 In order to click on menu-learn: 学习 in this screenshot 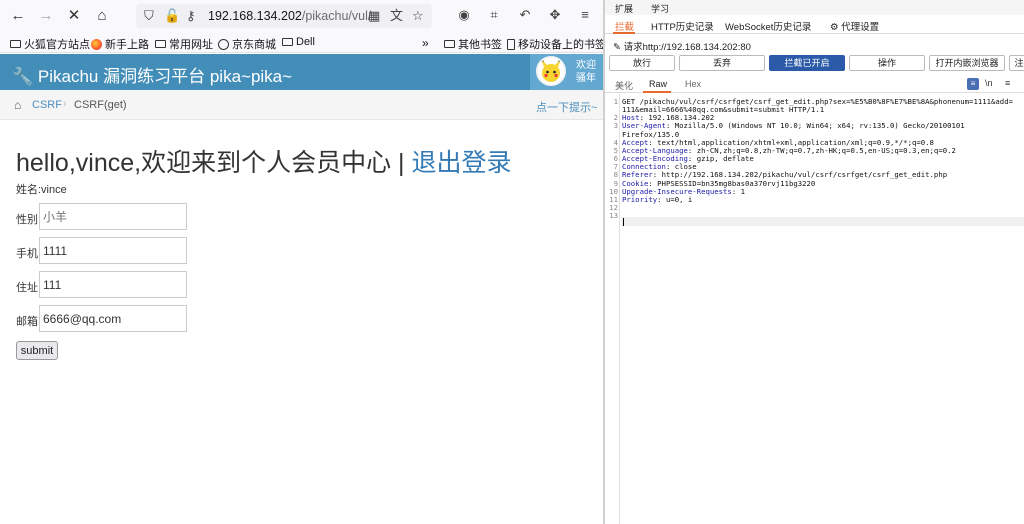, I will do `click(660, 8)`.